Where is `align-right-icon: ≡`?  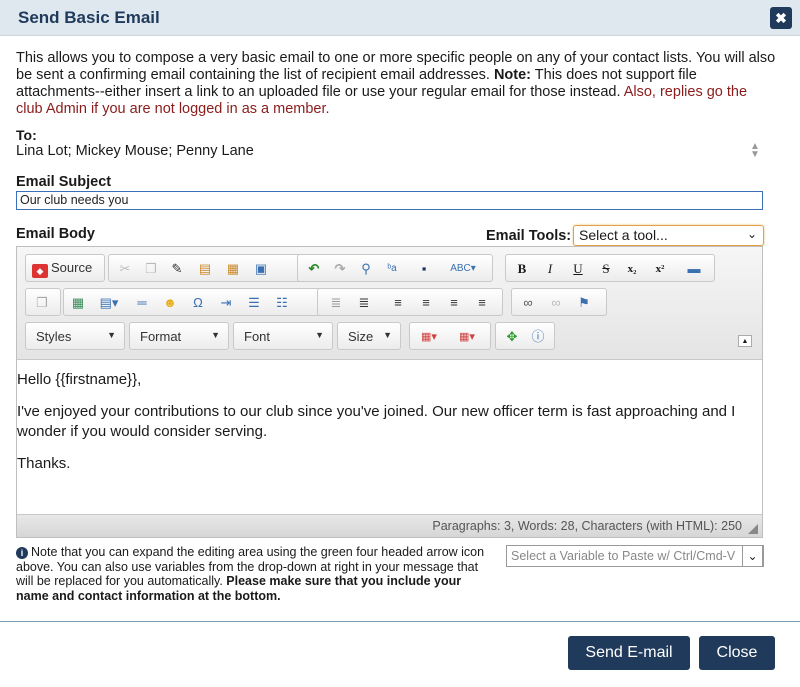
align-right-icon: ≡ is located at coordinates (454, 303).